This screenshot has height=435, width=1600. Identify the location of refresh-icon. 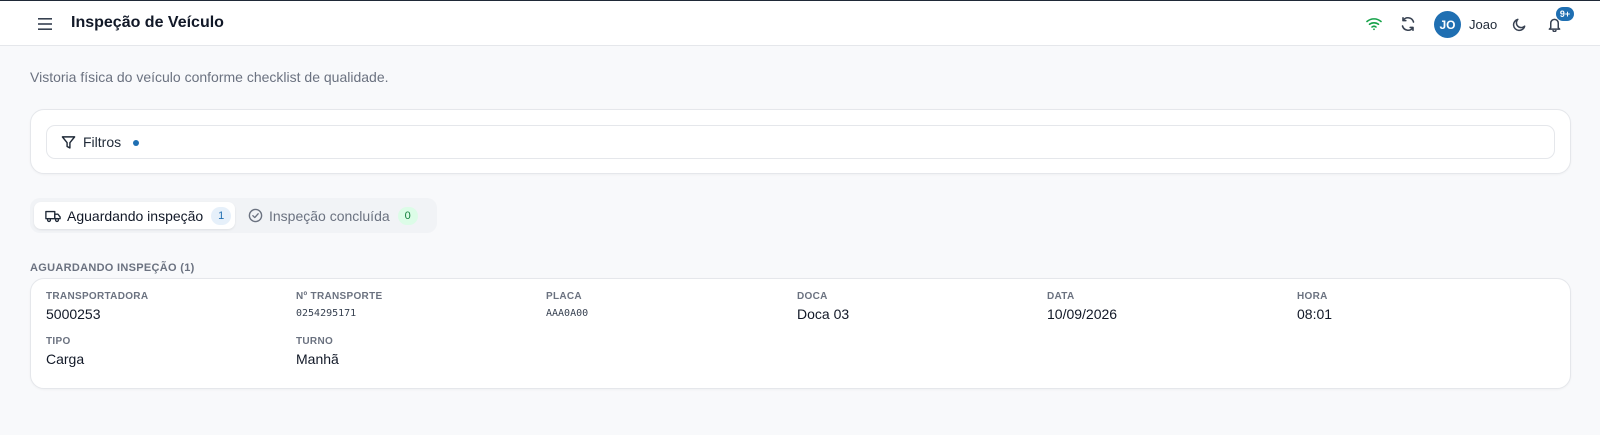
(1408, 24).